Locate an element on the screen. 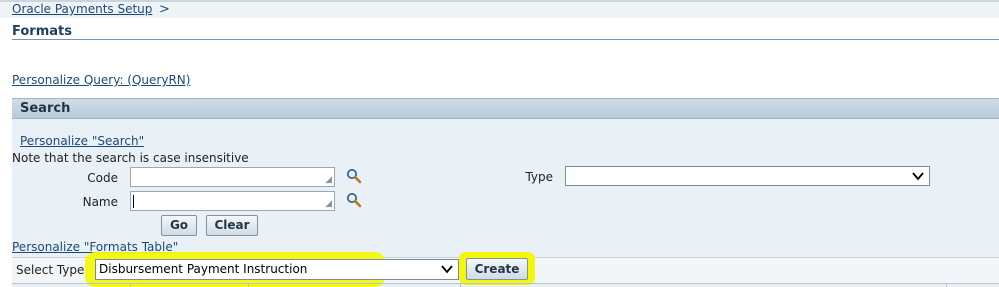 The image size is (999, 287). case-insensitive-note: Note that the search is case insensitive is located at coordinates (130, 158).